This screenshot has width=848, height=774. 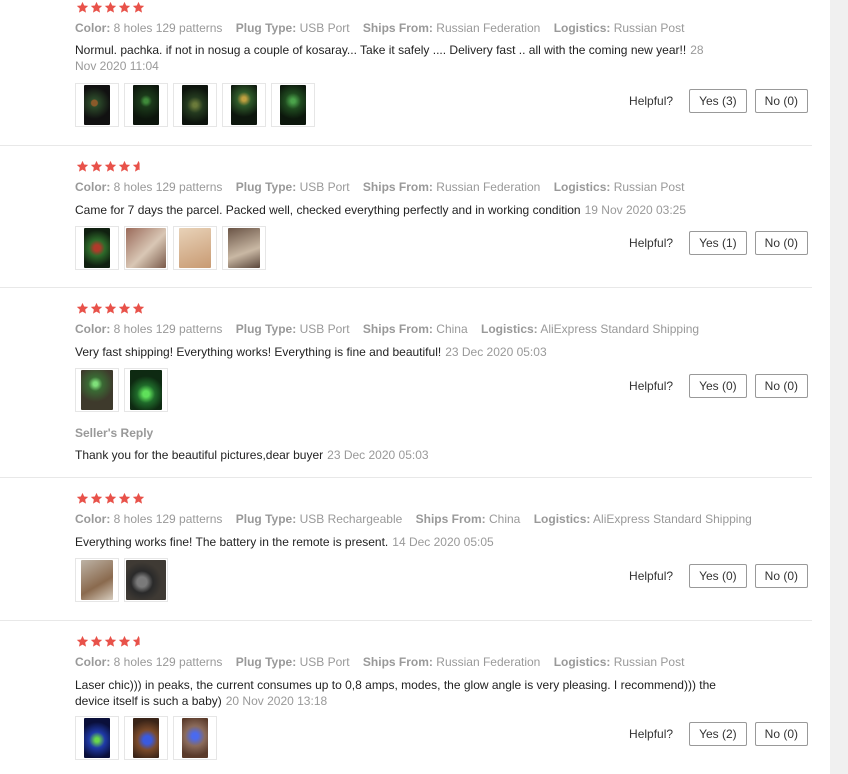 What do you see at coordinates (351, 519) in the screenshot?
I see `attr-plug-type: USB Rechargeable` at bounding box center [351, 519].